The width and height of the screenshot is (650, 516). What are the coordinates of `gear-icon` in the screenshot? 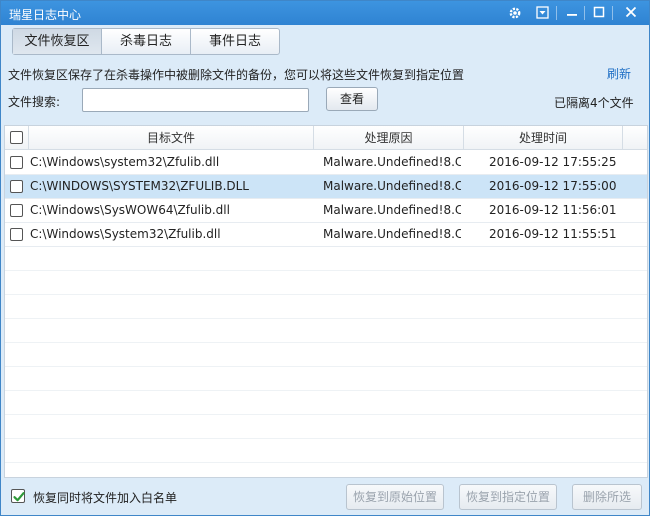 It's located at (515, 12).